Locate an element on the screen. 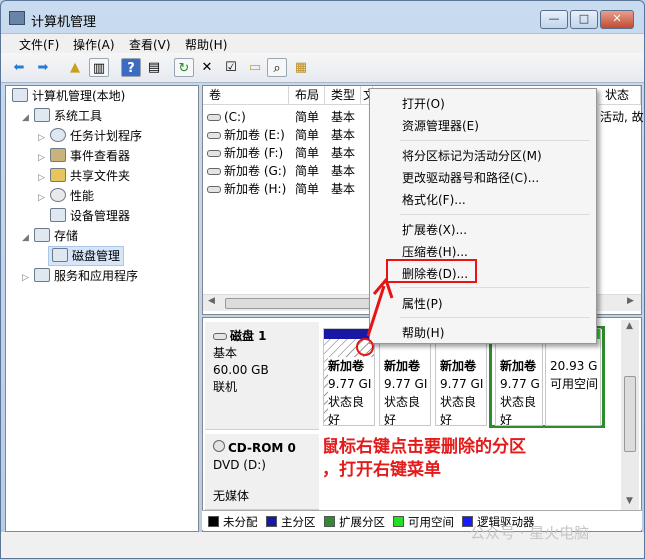  open-folder-icon: ▭ is located at coordinates (255, 67).